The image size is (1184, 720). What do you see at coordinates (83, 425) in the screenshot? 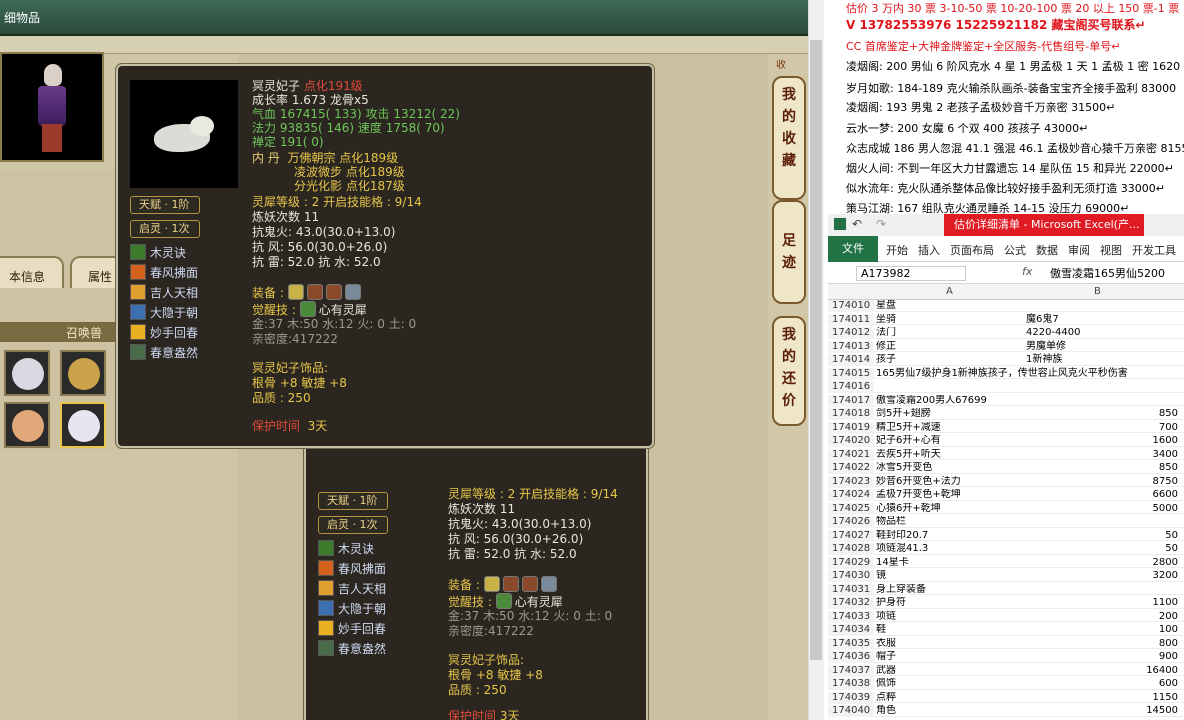
I see `summon-slot-selected` at bounding box center [83, 425].